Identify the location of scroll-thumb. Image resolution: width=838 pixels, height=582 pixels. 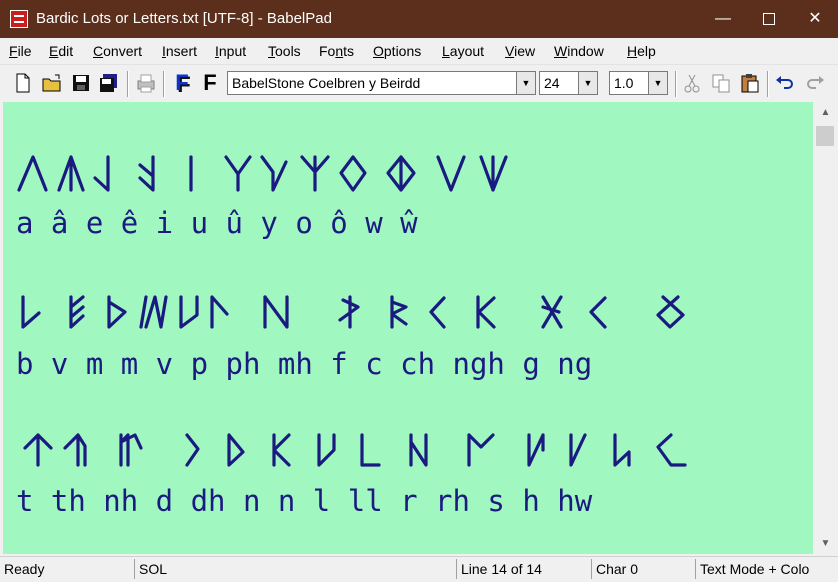
(825, 136).